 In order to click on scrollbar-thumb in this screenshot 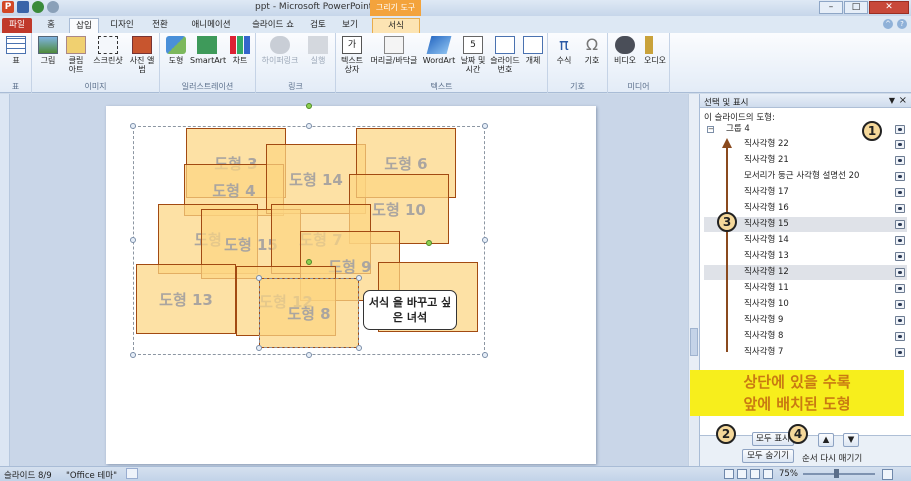, I will do `click(694, 342)`.